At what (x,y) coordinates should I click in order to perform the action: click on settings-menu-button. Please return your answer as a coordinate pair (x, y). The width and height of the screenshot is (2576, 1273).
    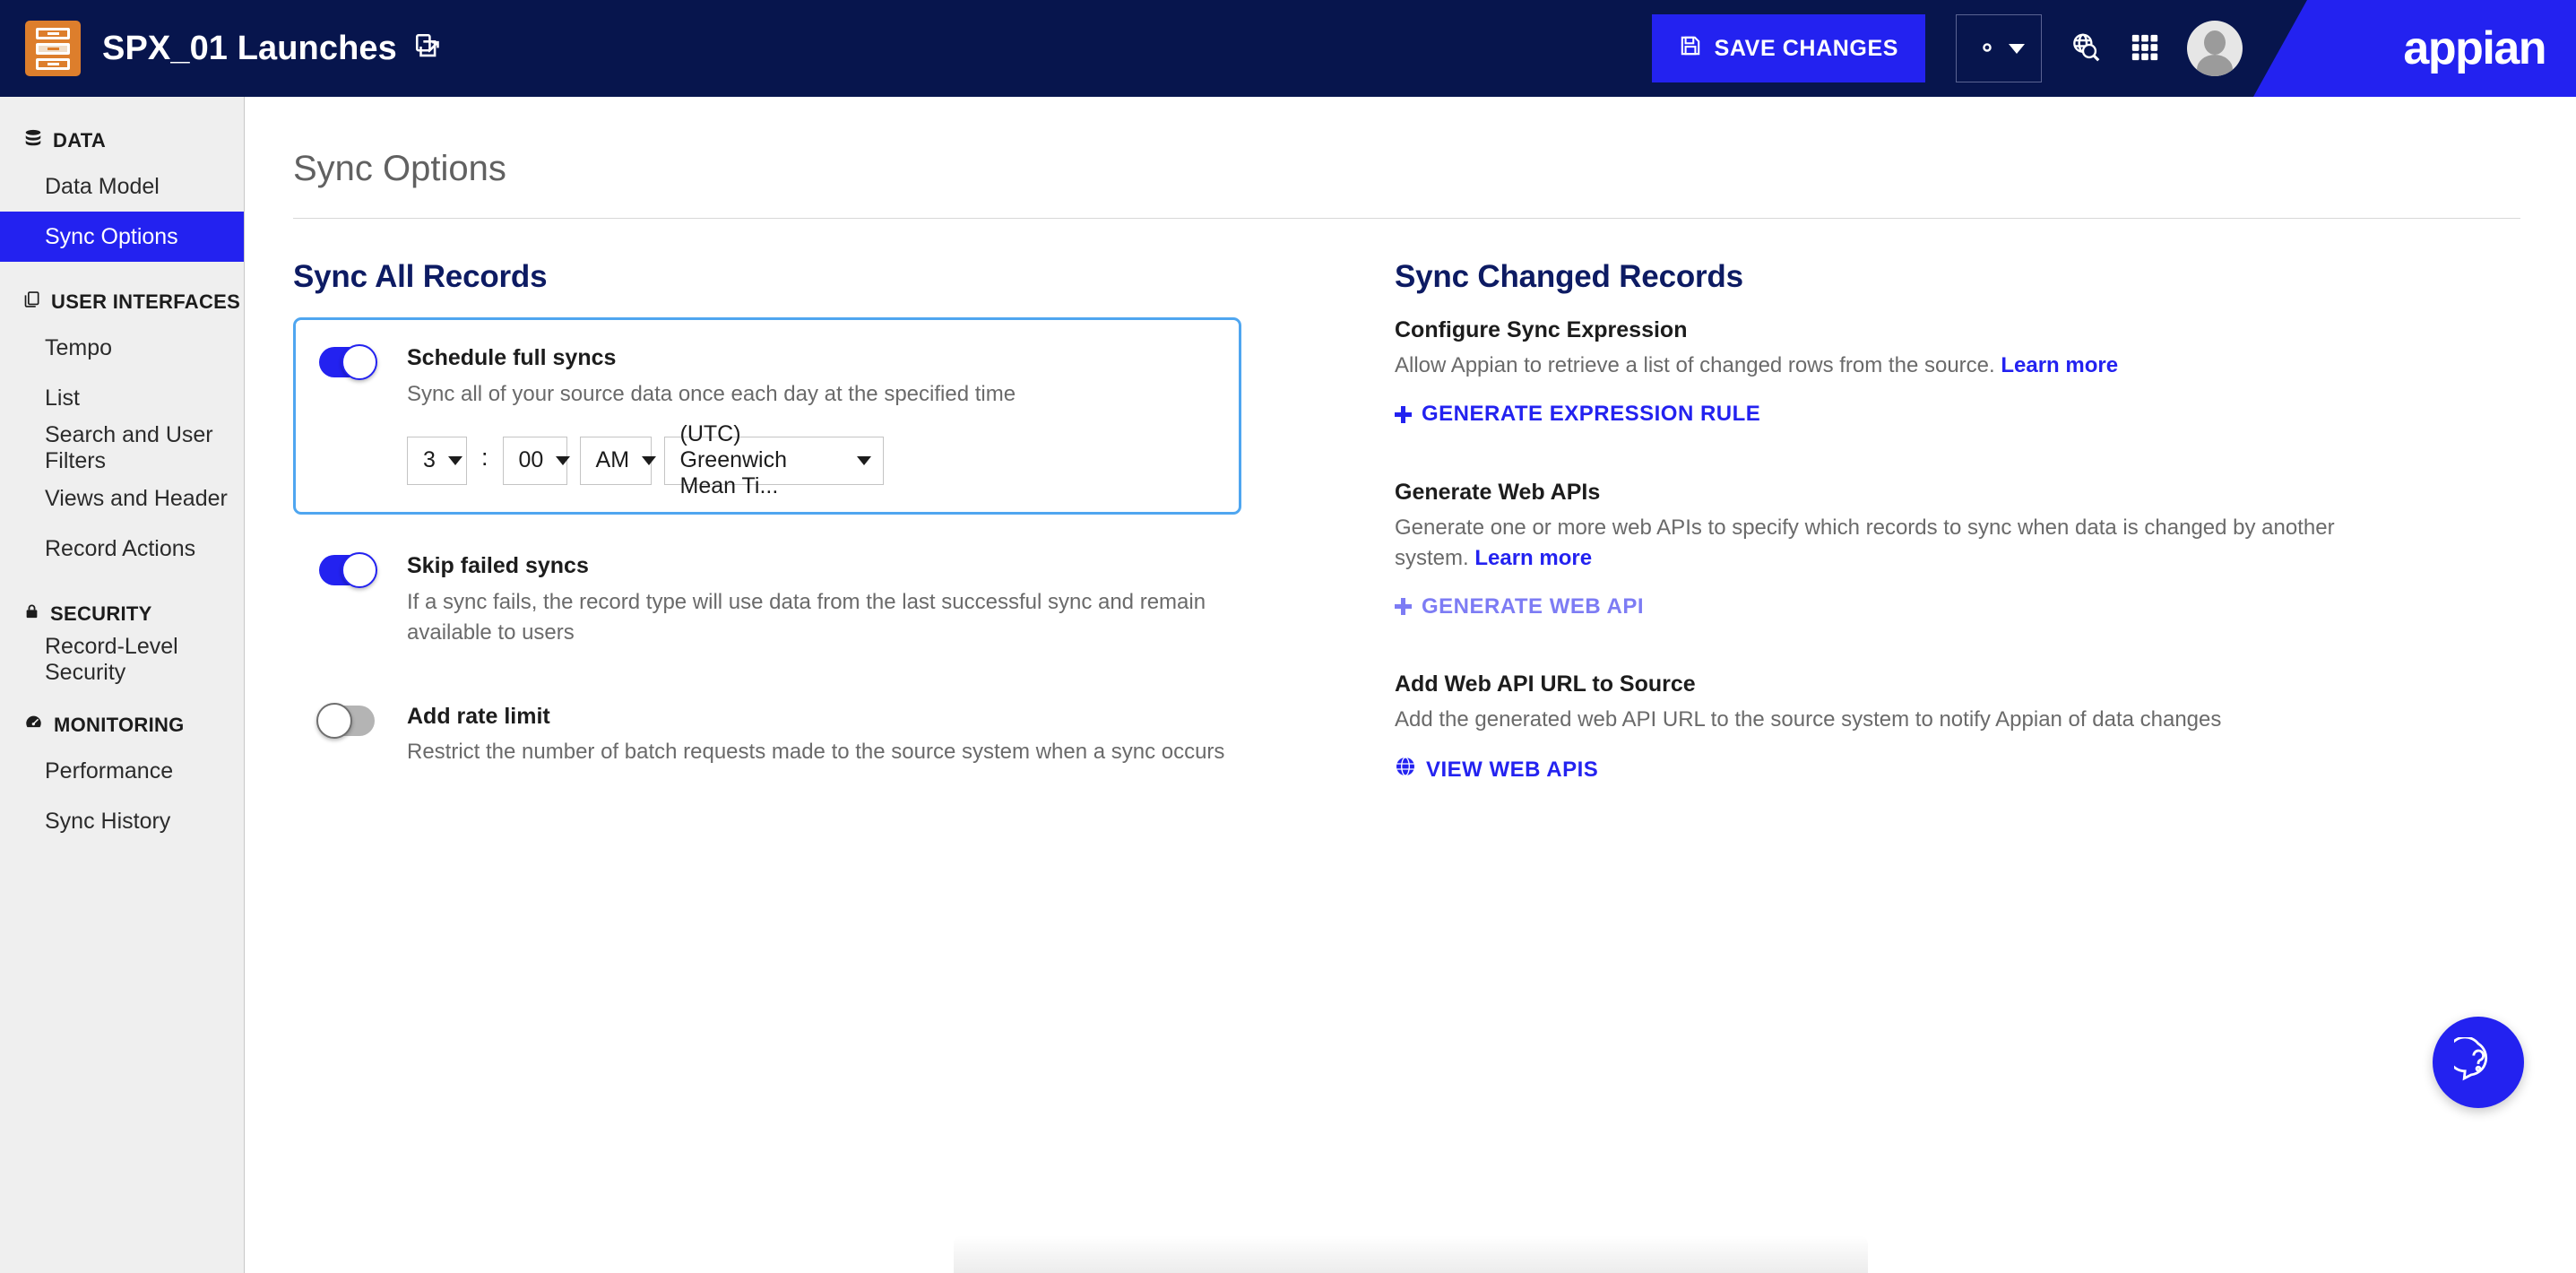
    Looking at the image, I should click on (1999, 48).